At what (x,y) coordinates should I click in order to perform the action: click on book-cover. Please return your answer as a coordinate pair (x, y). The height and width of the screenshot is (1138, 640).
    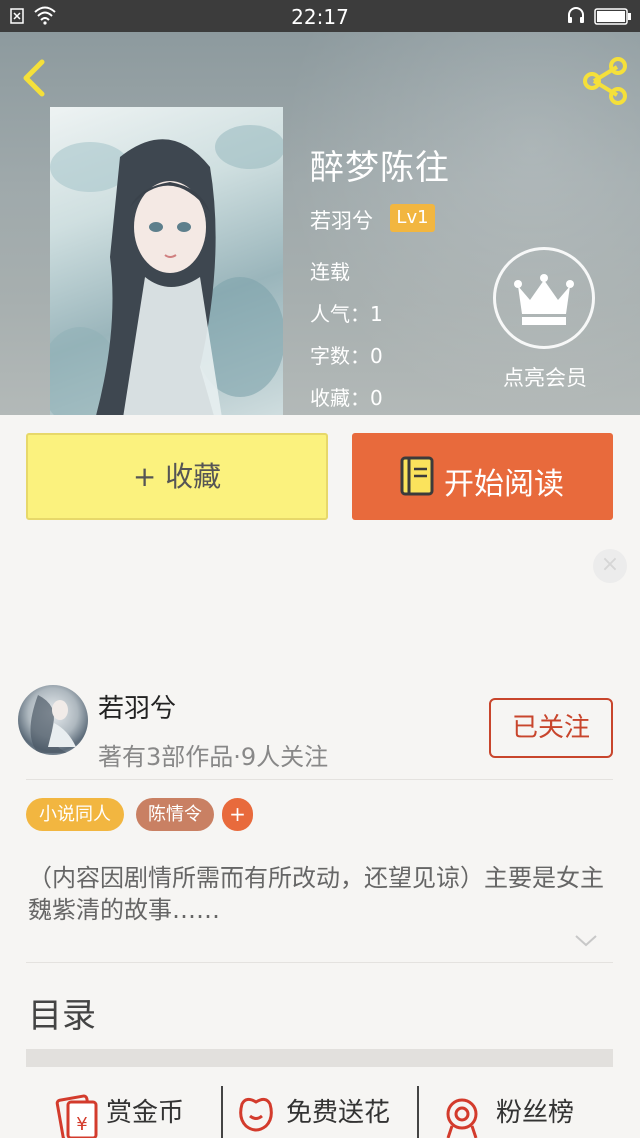
    Looking at the image, I should click on (166, 261).